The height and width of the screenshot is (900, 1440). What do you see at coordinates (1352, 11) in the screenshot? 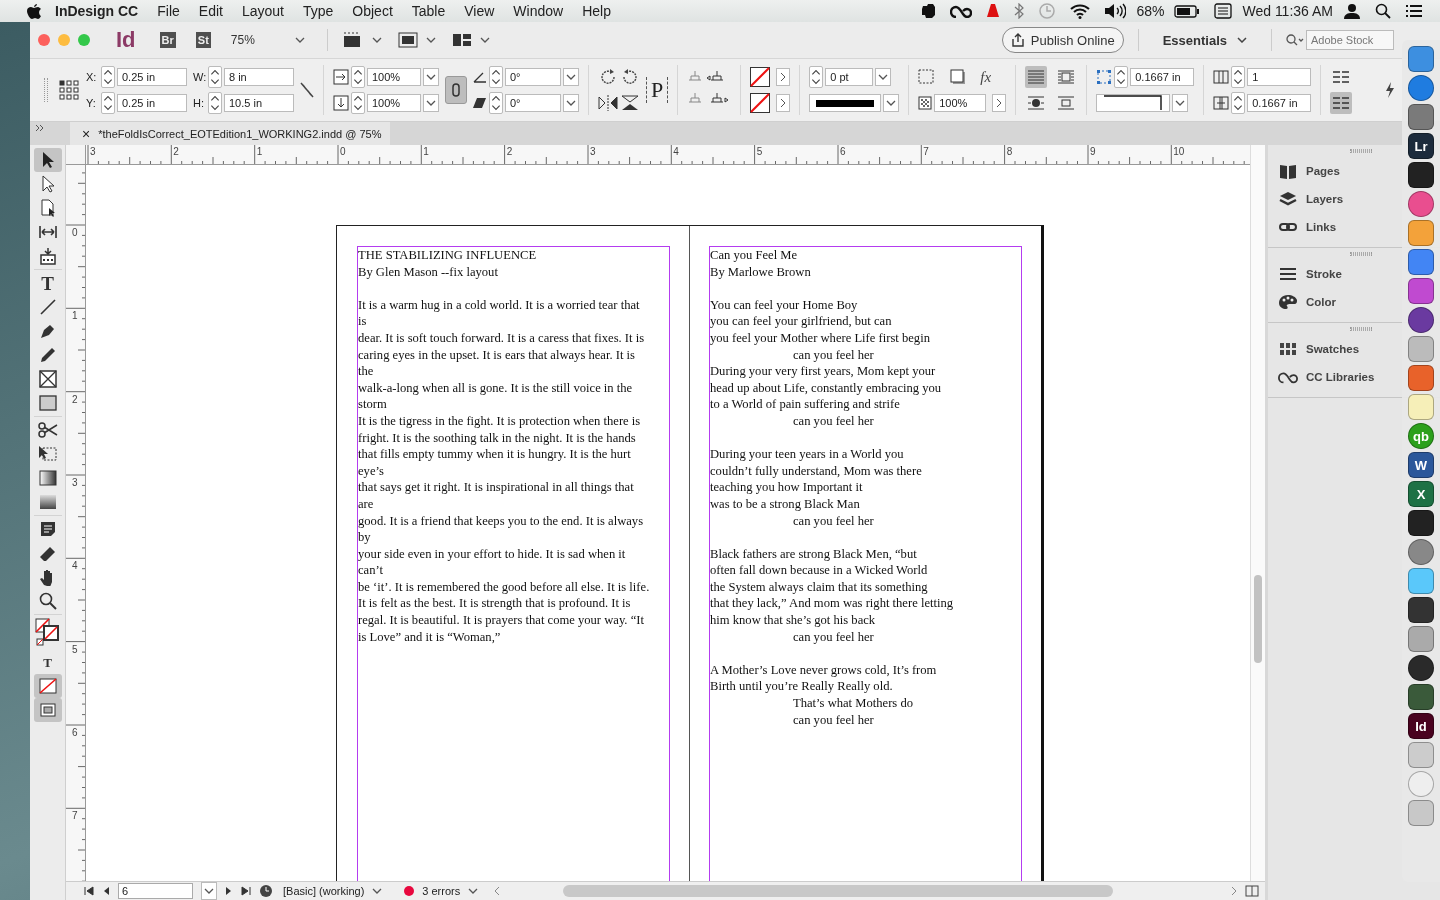
I see `user-icon` at bounding box center [1352, 11].